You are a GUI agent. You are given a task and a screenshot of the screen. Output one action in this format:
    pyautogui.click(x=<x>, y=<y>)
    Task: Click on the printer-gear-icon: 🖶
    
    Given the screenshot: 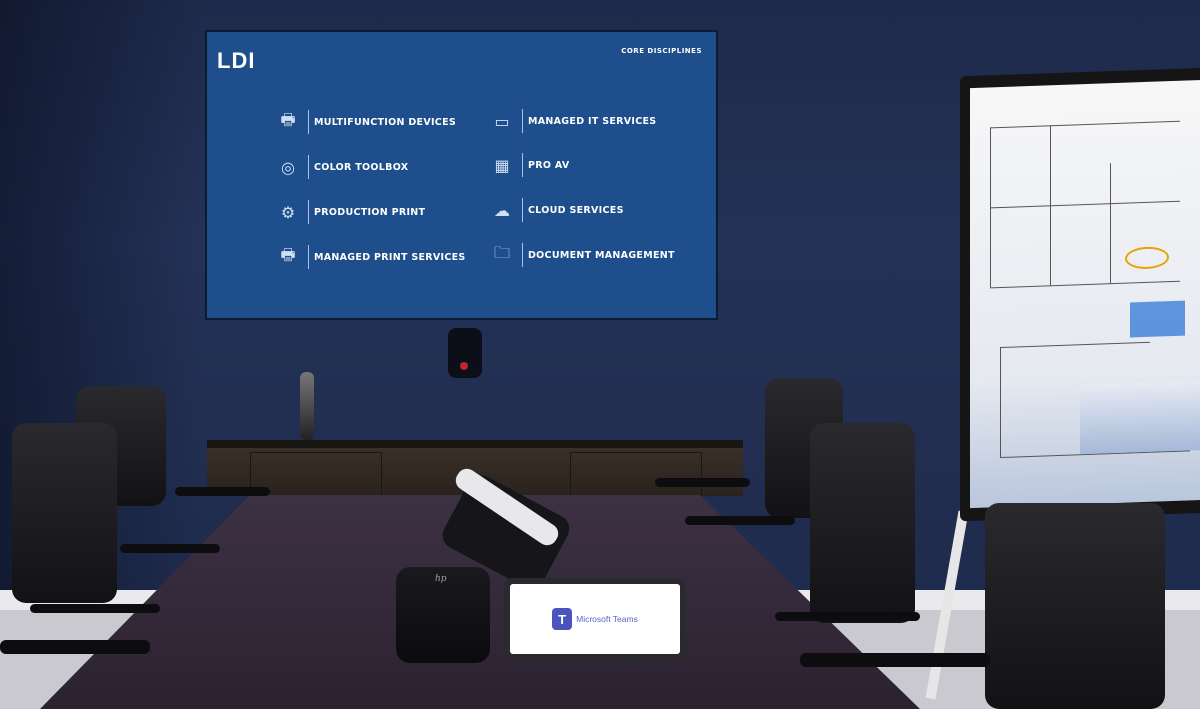 What is the action you would take?
    pyautogui.click(x=288, y=254)
    